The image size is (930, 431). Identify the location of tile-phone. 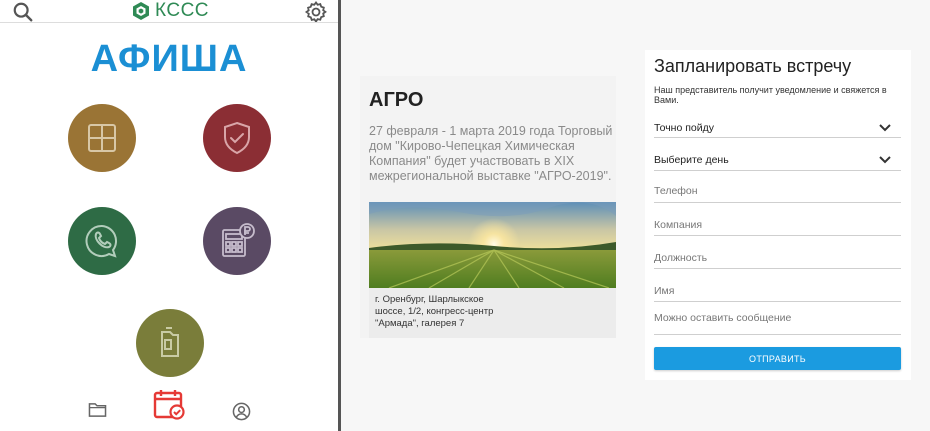
(102, 241).